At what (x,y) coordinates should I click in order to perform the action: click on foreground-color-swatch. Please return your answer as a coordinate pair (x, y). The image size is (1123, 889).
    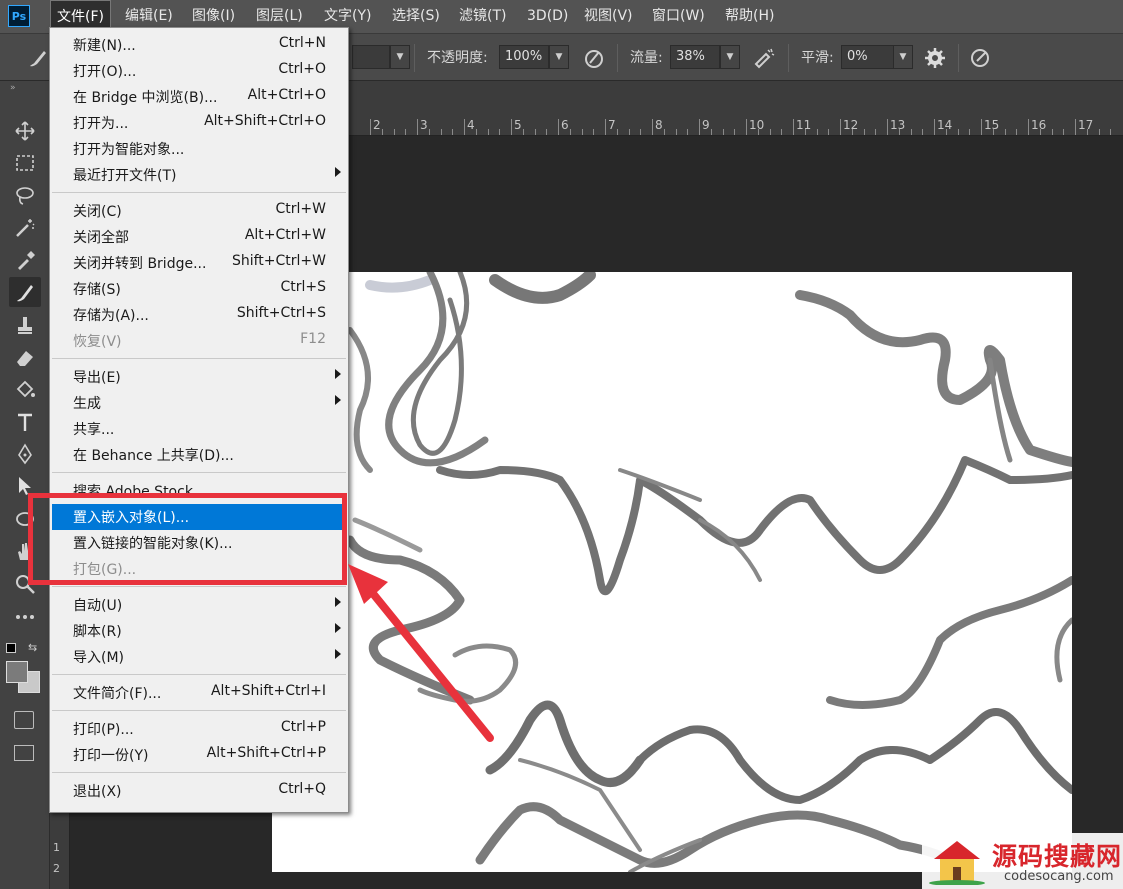
    Looking at the image, I should click on (17, 672).